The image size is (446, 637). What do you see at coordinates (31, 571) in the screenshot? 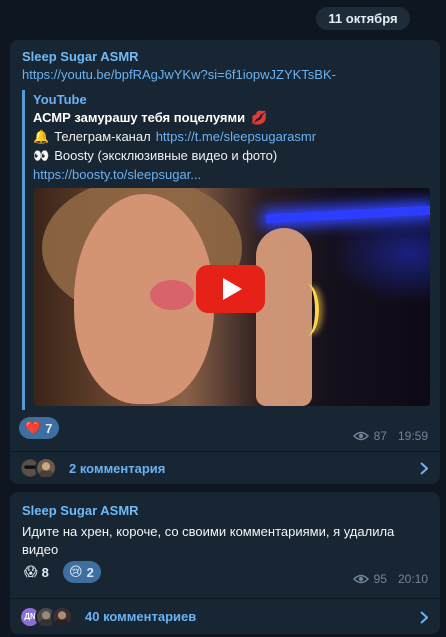
I see `scream-icon: 😱` at bounding box center [31, 571].